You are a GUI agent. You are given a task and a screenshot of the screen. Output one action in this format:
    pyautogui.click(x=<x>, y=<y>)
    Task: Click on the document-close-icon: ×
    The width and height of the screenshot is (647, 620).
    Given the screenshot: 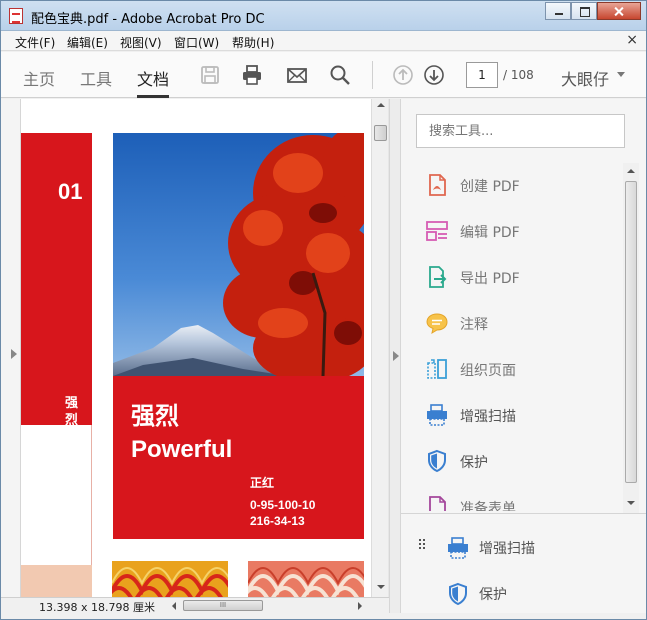 What is the action you would take?
    pyautogui.click(x=632, y=40)
    